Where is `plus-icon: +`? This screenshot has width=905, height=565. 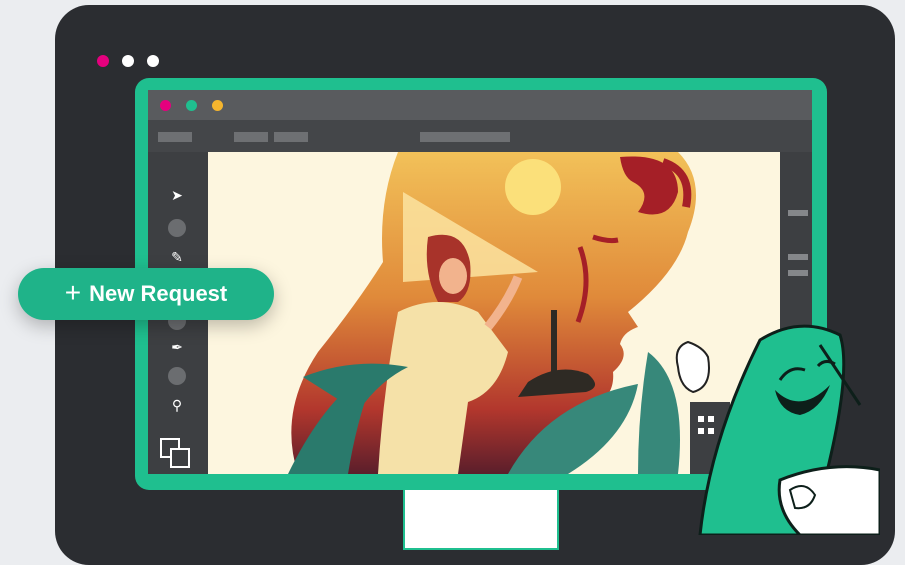 plus-icon: + is located at coordinates (73, 292).